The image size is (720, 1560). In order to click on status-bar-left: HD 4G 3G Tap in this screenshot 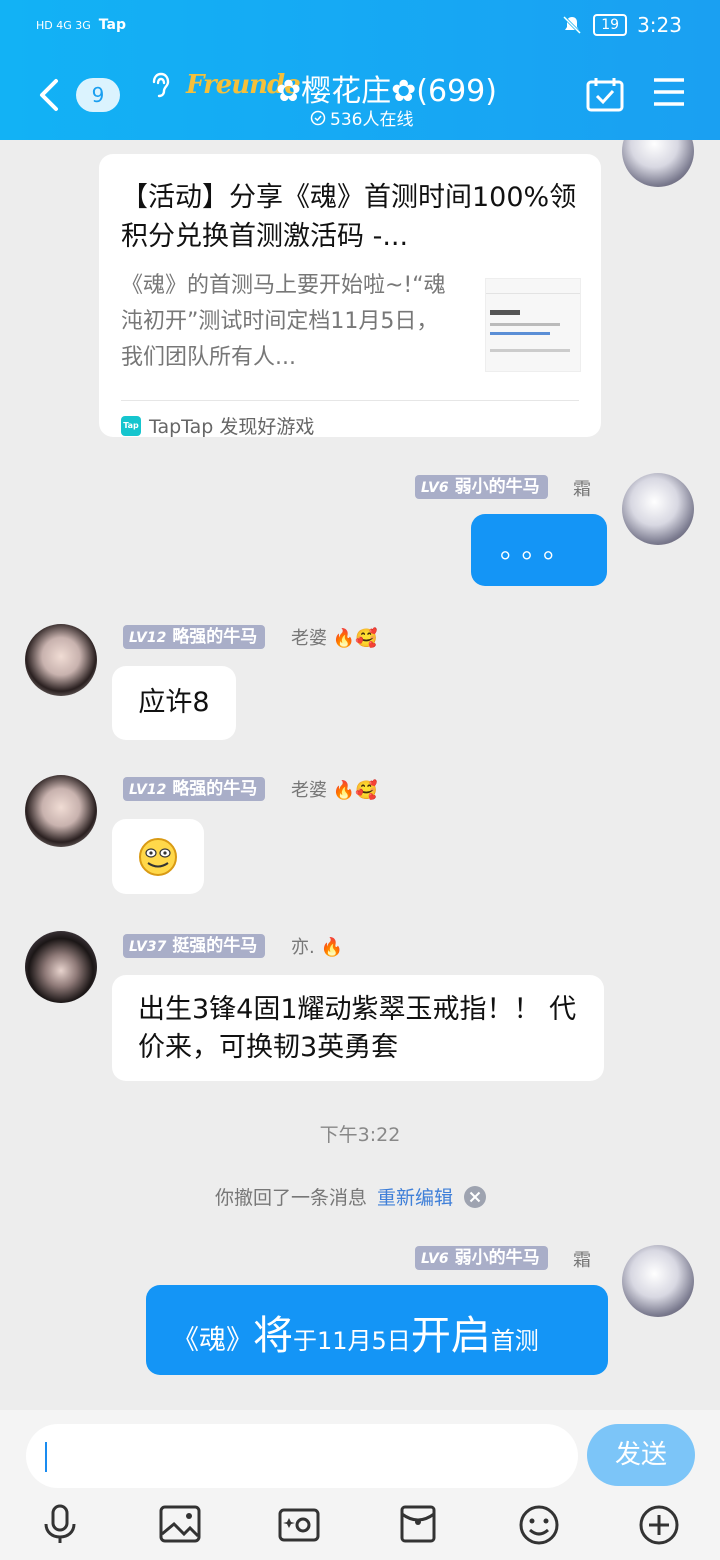, I will do `click(81, 25)`.